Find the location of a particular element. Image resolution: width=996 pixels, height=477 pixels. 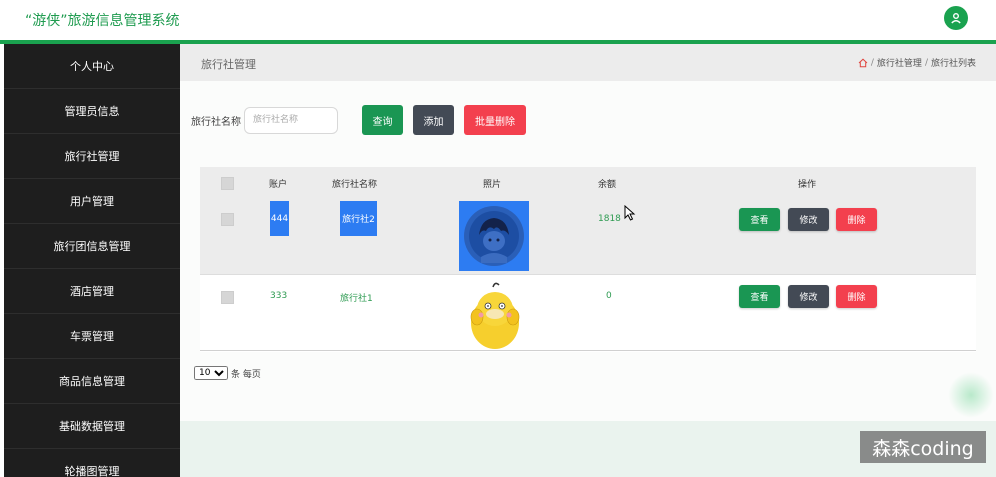

search-label: 旅行社名称 is located at coordinates (216, 122).